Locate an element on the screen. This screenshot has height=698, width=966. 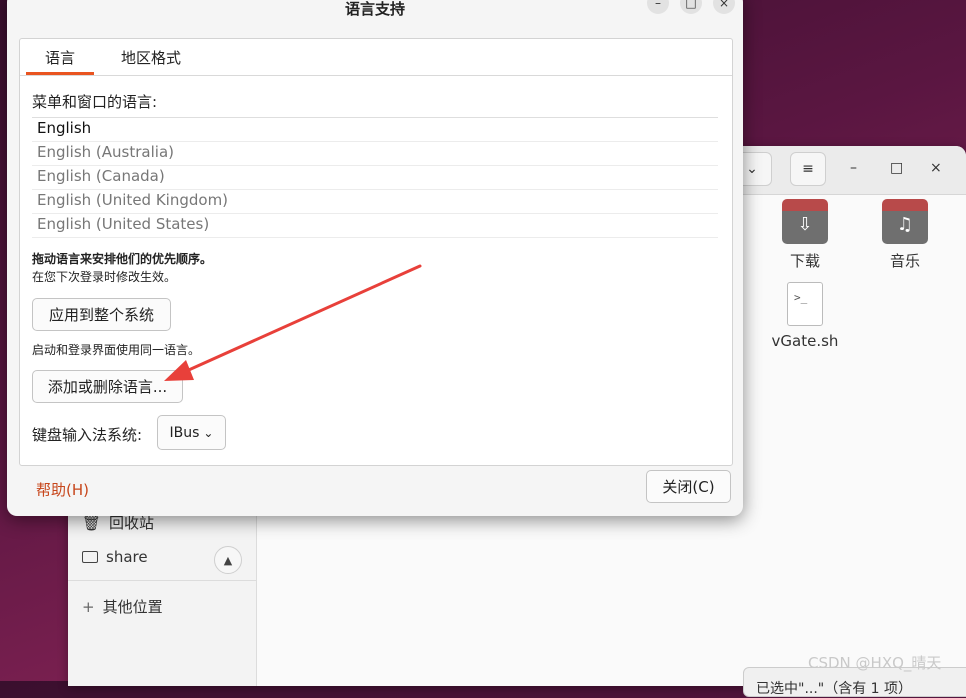
sidebar-item-other-locations: + 其他位置 is located at coordinates (122, 606).